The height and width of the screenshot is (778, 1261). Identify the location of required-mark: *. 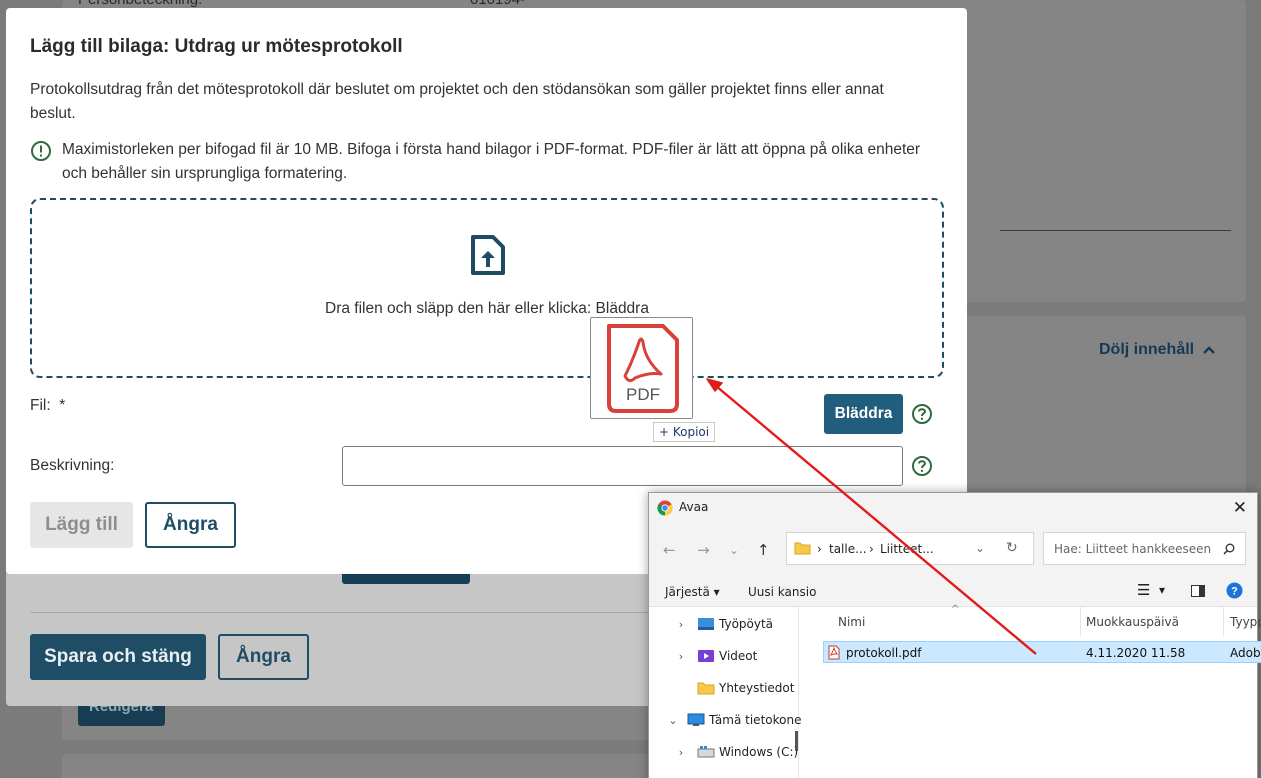
(62, 405).